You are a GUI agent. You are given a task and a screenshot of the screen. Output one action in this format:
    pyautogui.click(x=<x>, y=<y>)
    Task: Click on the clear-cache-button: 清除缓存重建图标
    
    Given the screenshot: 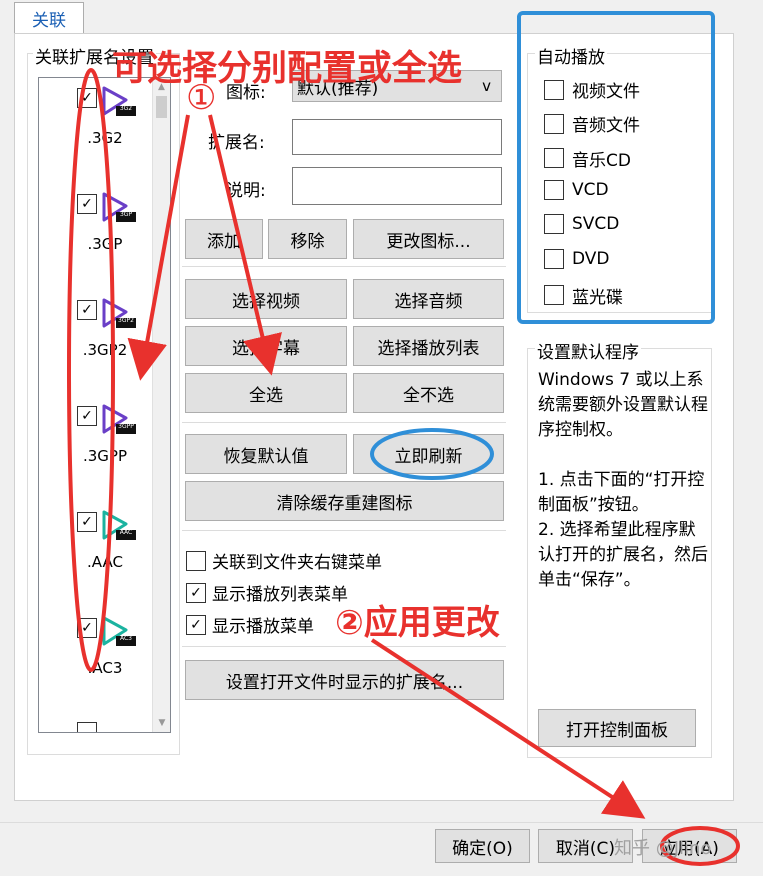 What is the action you would take?
    pyautogui.click(x=344, y=501)
    